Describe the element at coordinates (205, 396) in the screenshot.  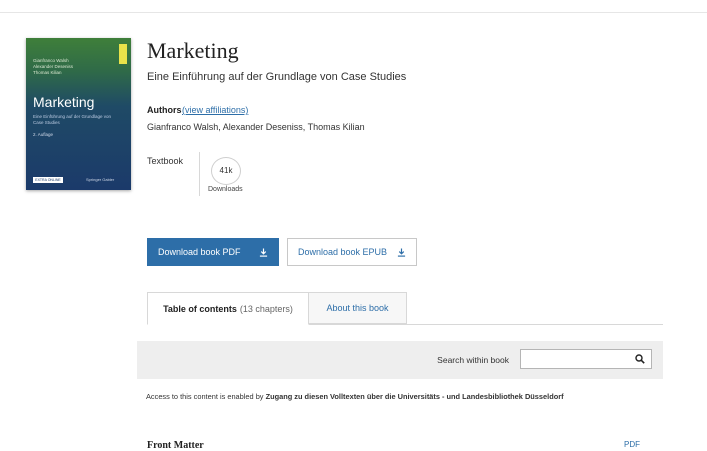
I see `access-prefix: Access to this content is enabled by` at that location.